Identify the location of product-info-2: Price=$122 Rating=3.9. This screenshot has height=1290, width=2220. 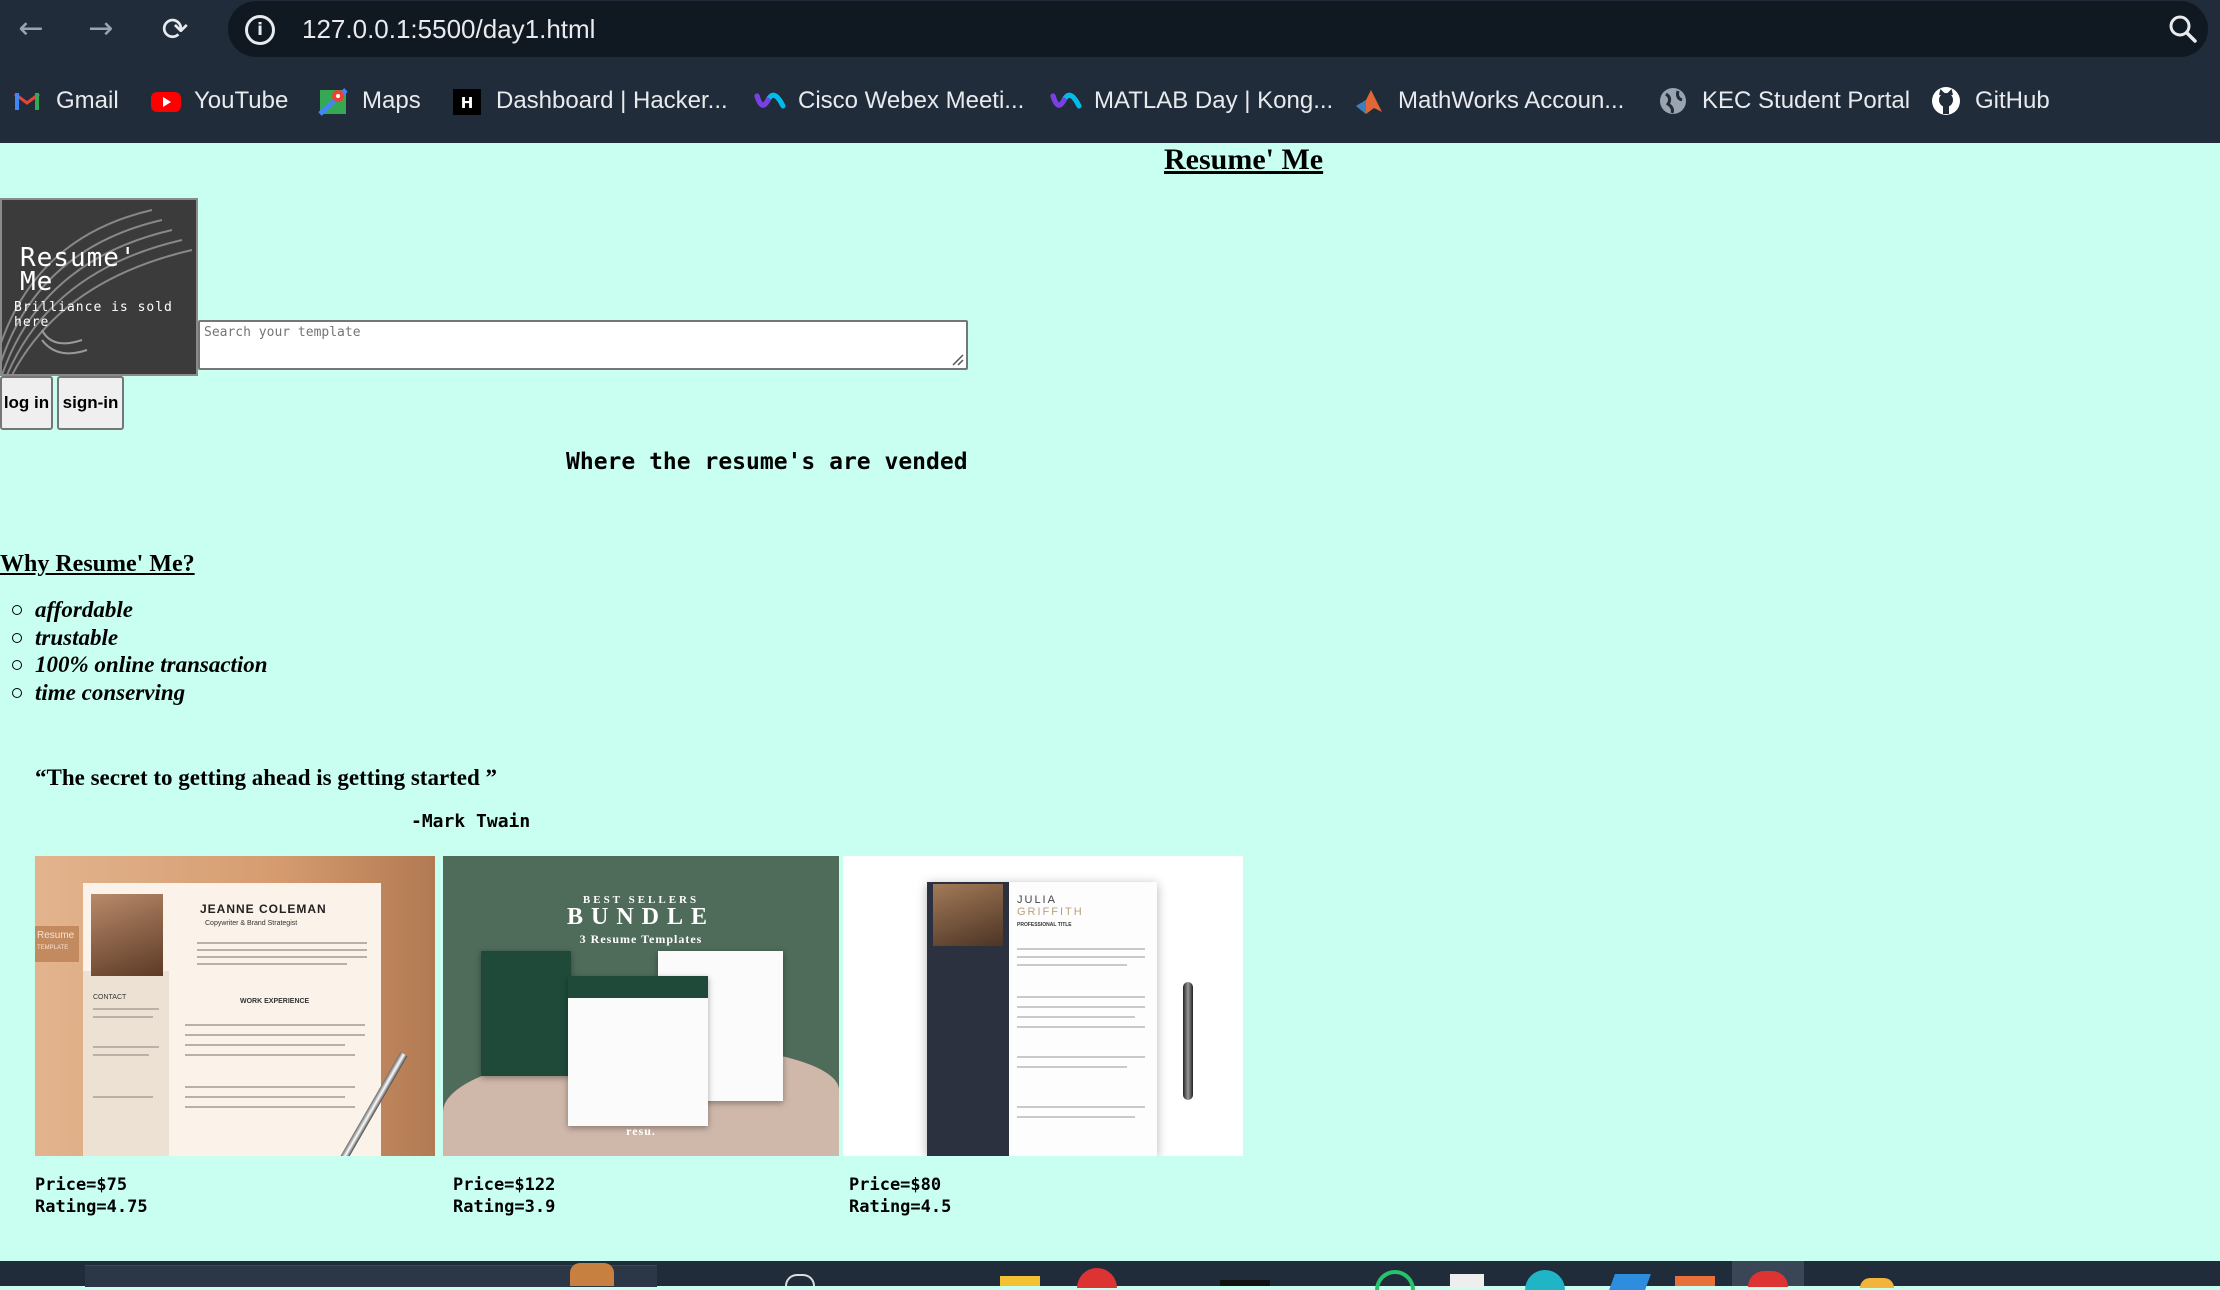
(504, 1196).